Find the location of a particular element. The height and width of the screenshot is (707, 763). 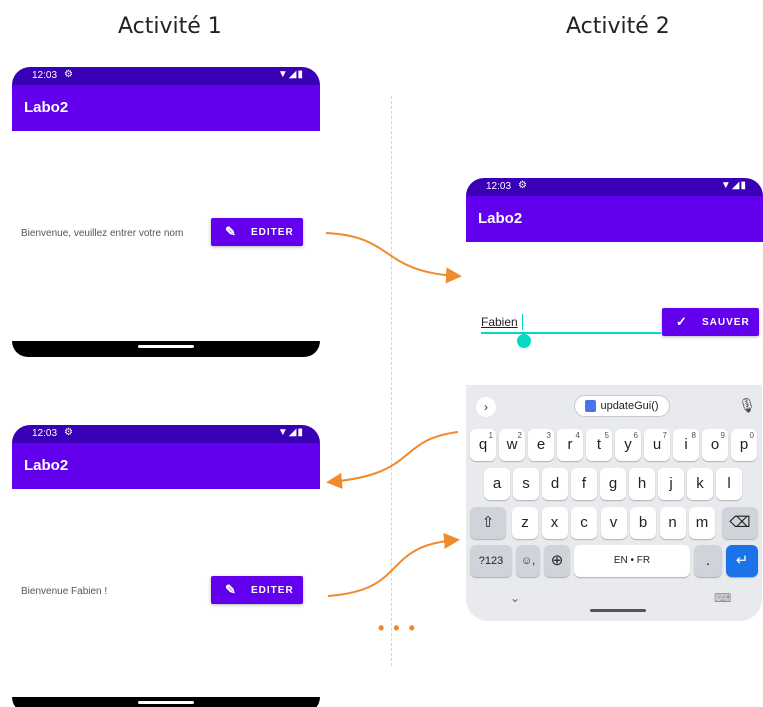

key-q-secondary: 1 is located at coordinates (490, 435).